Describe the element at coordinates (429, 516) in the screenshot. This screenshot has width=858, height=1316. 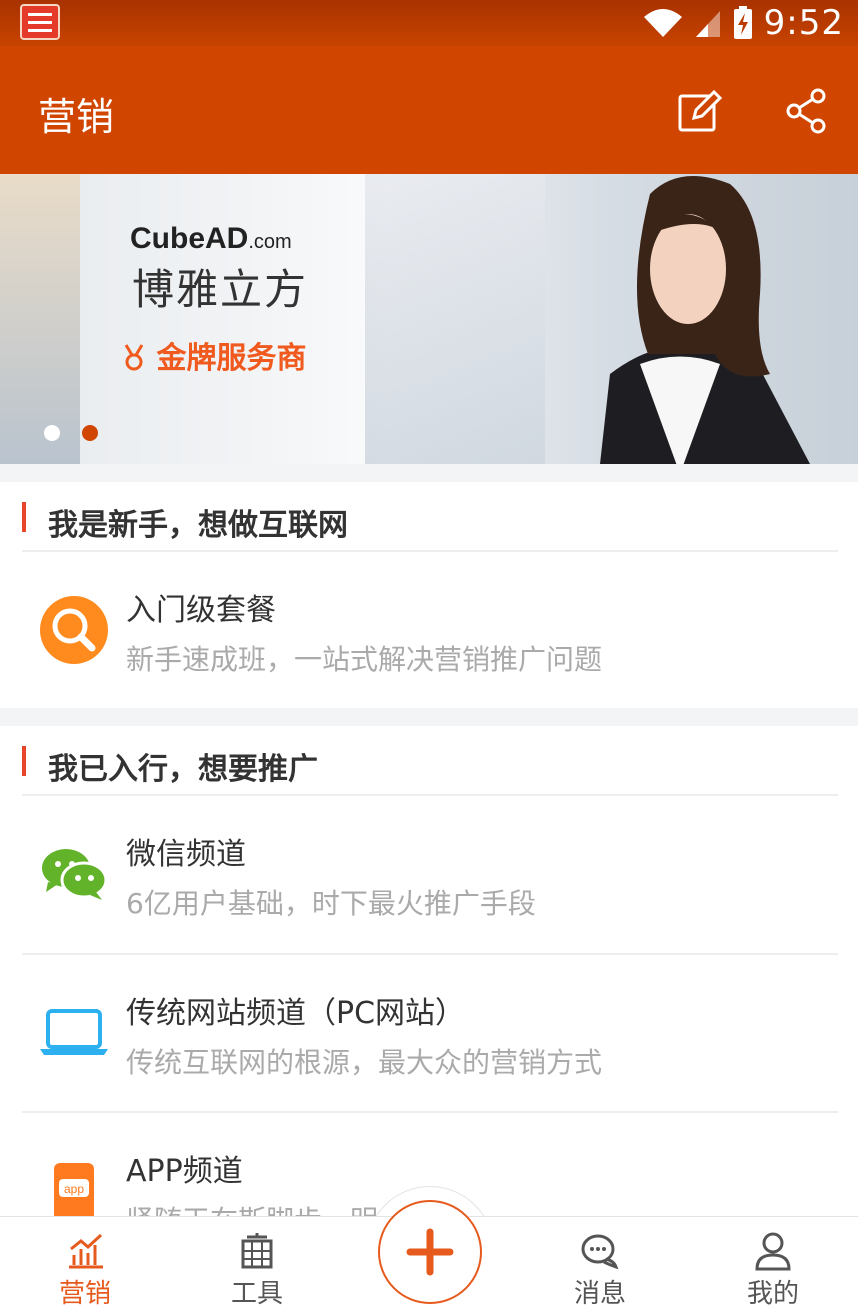
I see `section-header: 我是新手，想做互联网` at that location.